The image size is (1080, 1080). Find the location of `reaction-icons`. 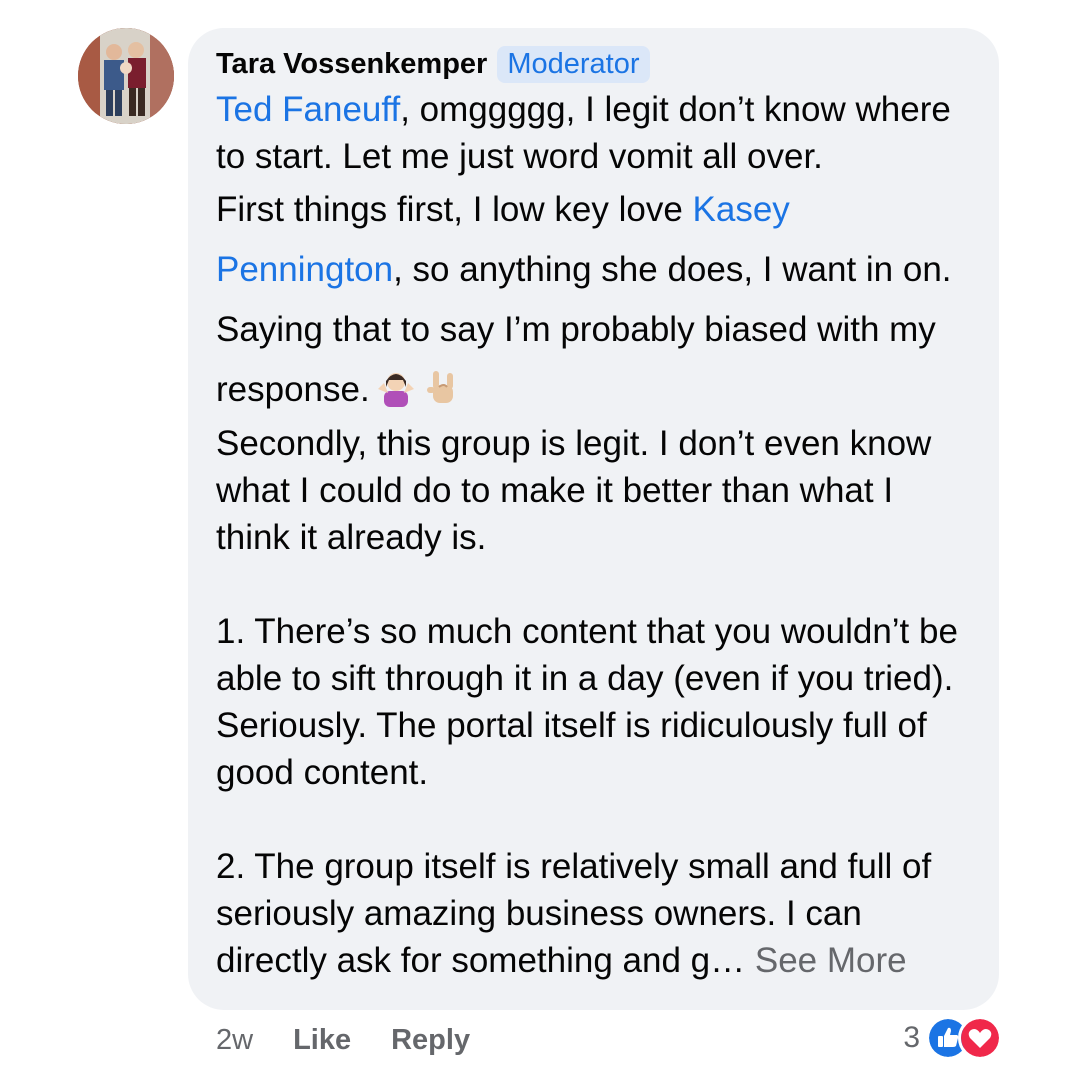

reaction-icons is located at coordinates (964, 1038).